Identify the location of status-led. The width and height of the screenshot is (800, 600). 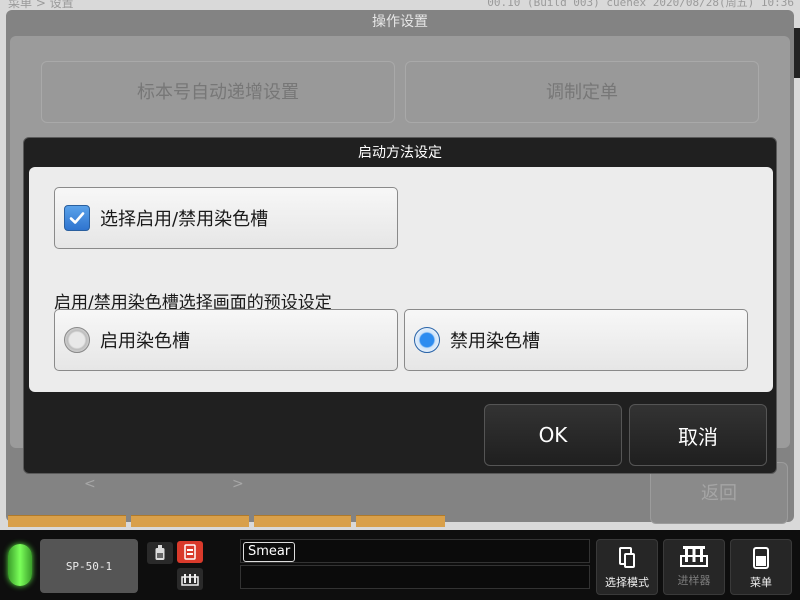
(20, 565).